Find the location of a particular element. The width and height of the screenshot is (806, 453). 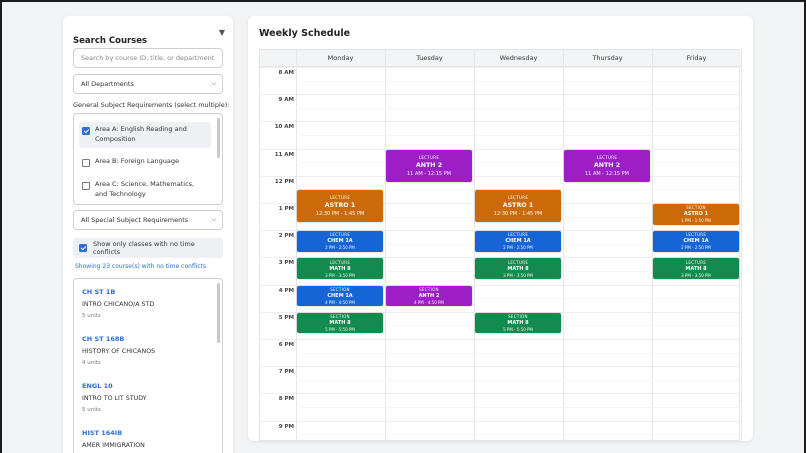

collapse-caret-icon: ▼ is located at coordinates (222, 32).